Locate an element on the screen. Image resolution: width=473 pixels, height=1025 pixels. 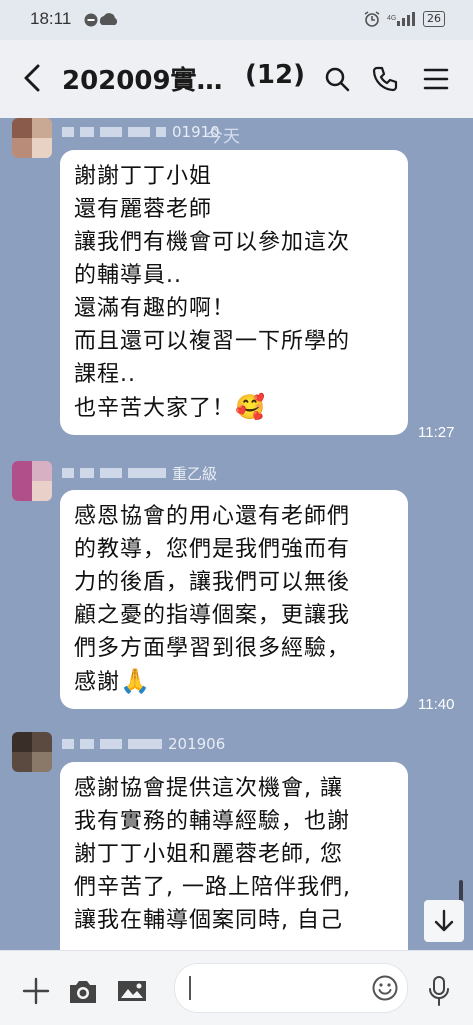
status-bar: 18:11 4G 26 is located at coordinates (236, 20).